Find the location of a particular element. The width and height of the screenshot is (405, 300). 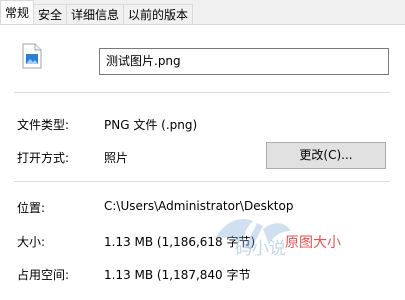

size-value: 1.13 MB (1,186,618 字节) is located at coordinates (180, 242).